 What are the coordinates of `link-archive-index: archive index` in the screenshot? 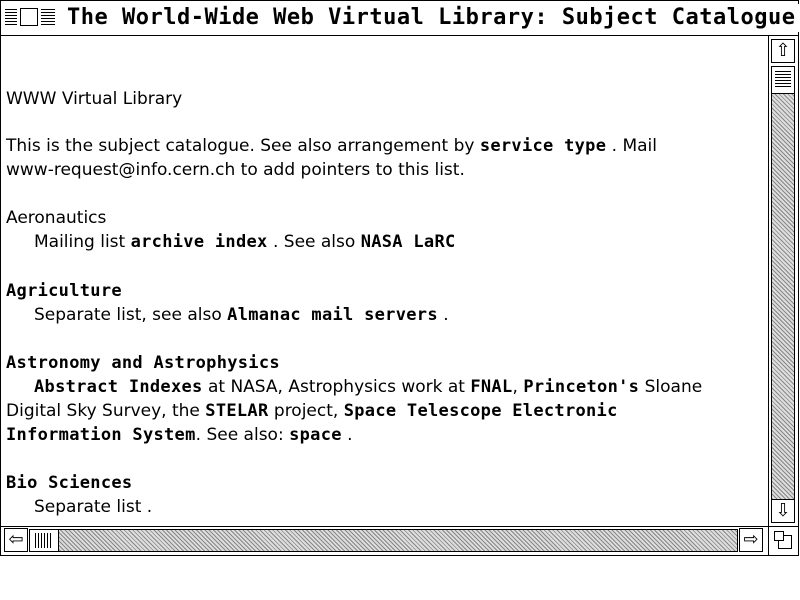 It's located at (199, 242).